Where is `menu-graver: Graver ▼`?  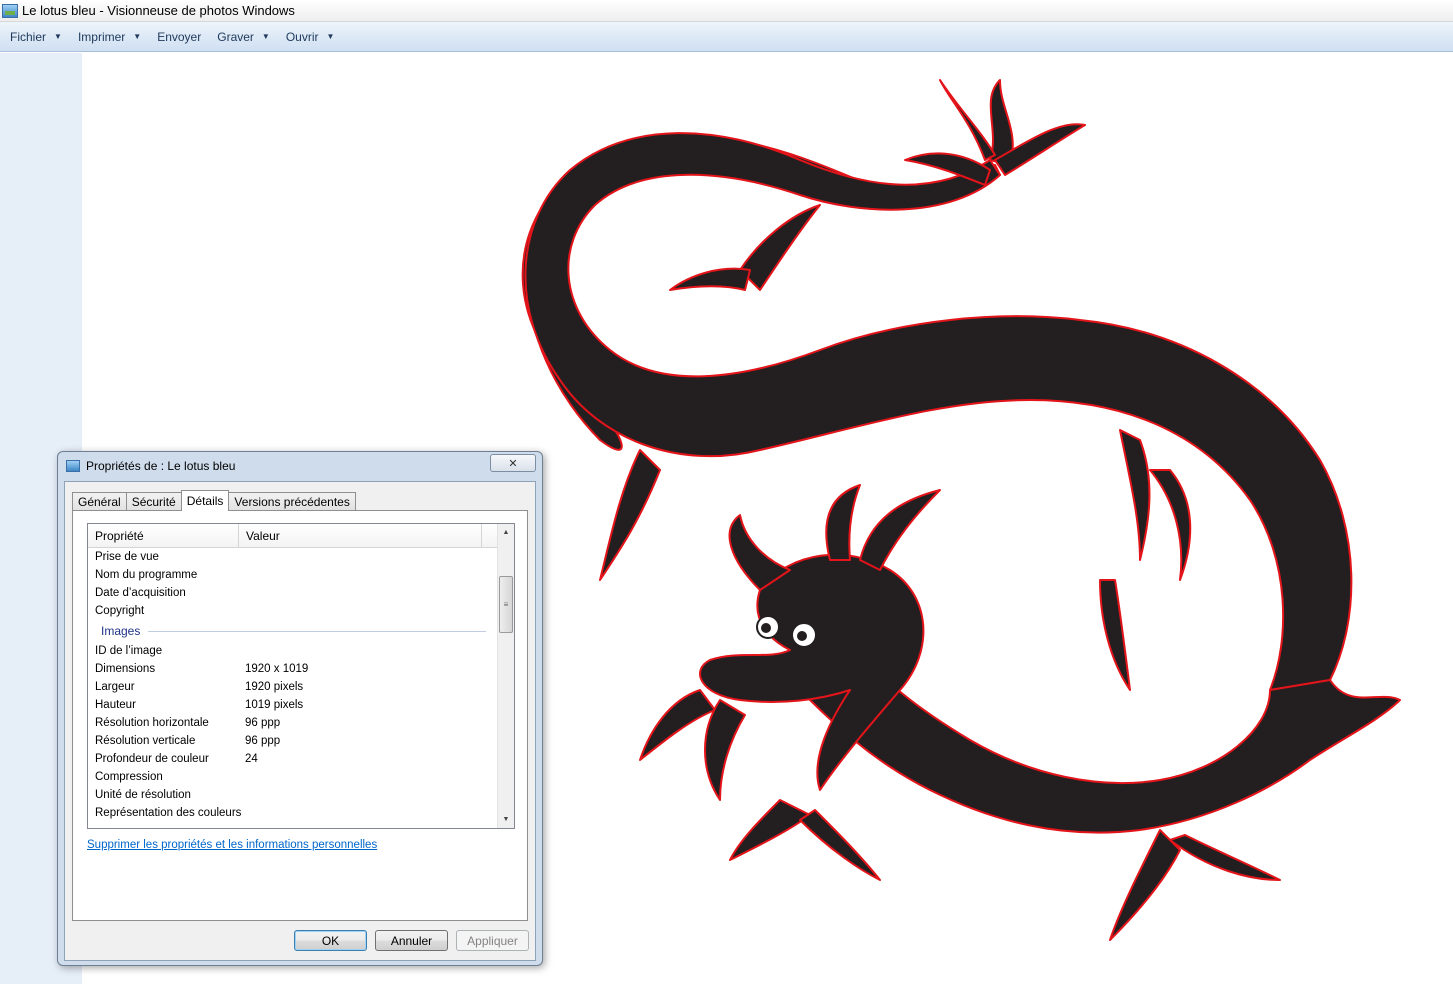 menu-graver: Graver ▼ is located at coordinates (243, 37).